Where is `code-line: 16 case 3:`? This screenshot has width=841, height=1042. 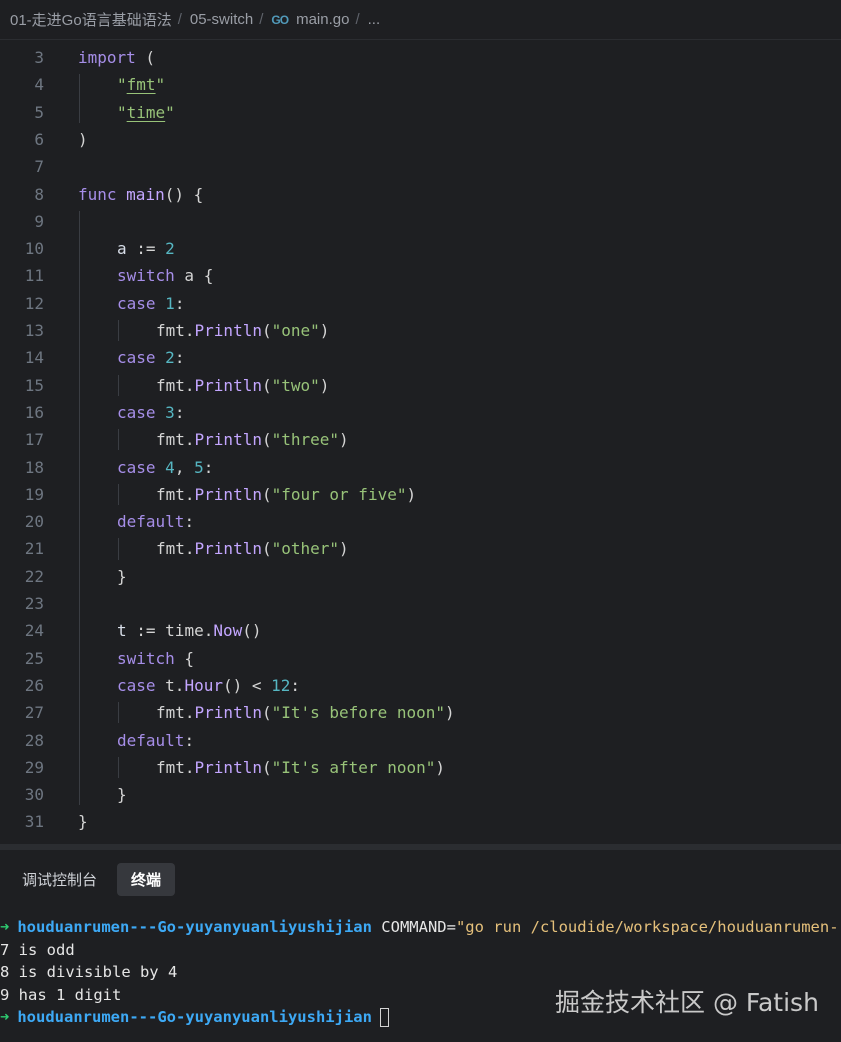
code-line: 16 case 3: is located at coordinates (420, 412).